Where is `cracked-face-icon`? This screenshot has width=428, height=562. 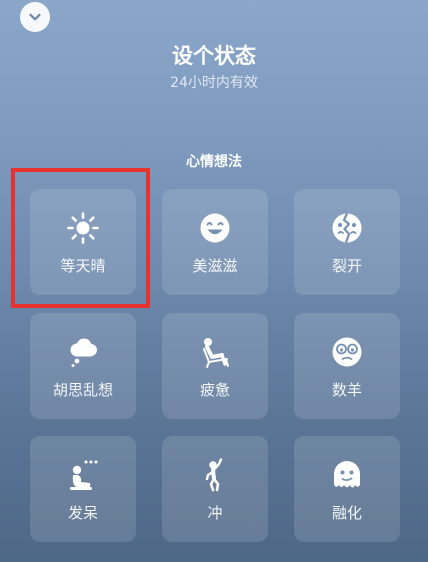 cracked-face-icon is located at coordinates (347, 228).